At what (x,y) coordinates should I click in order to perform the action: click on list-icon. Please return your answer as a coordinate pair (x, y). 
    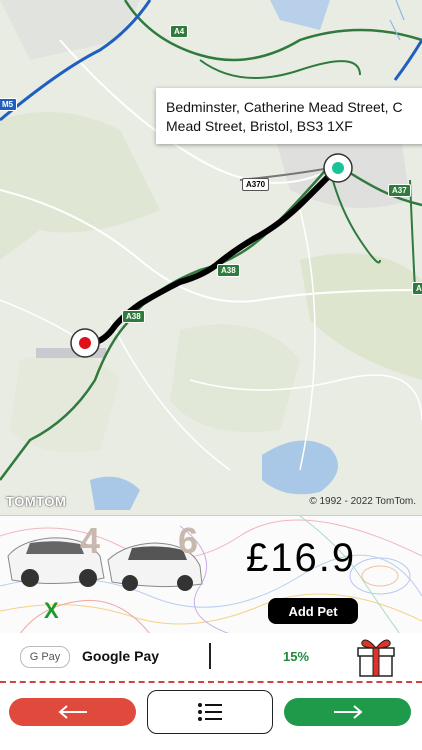
    Looking at the image, I should click on (210, 712).